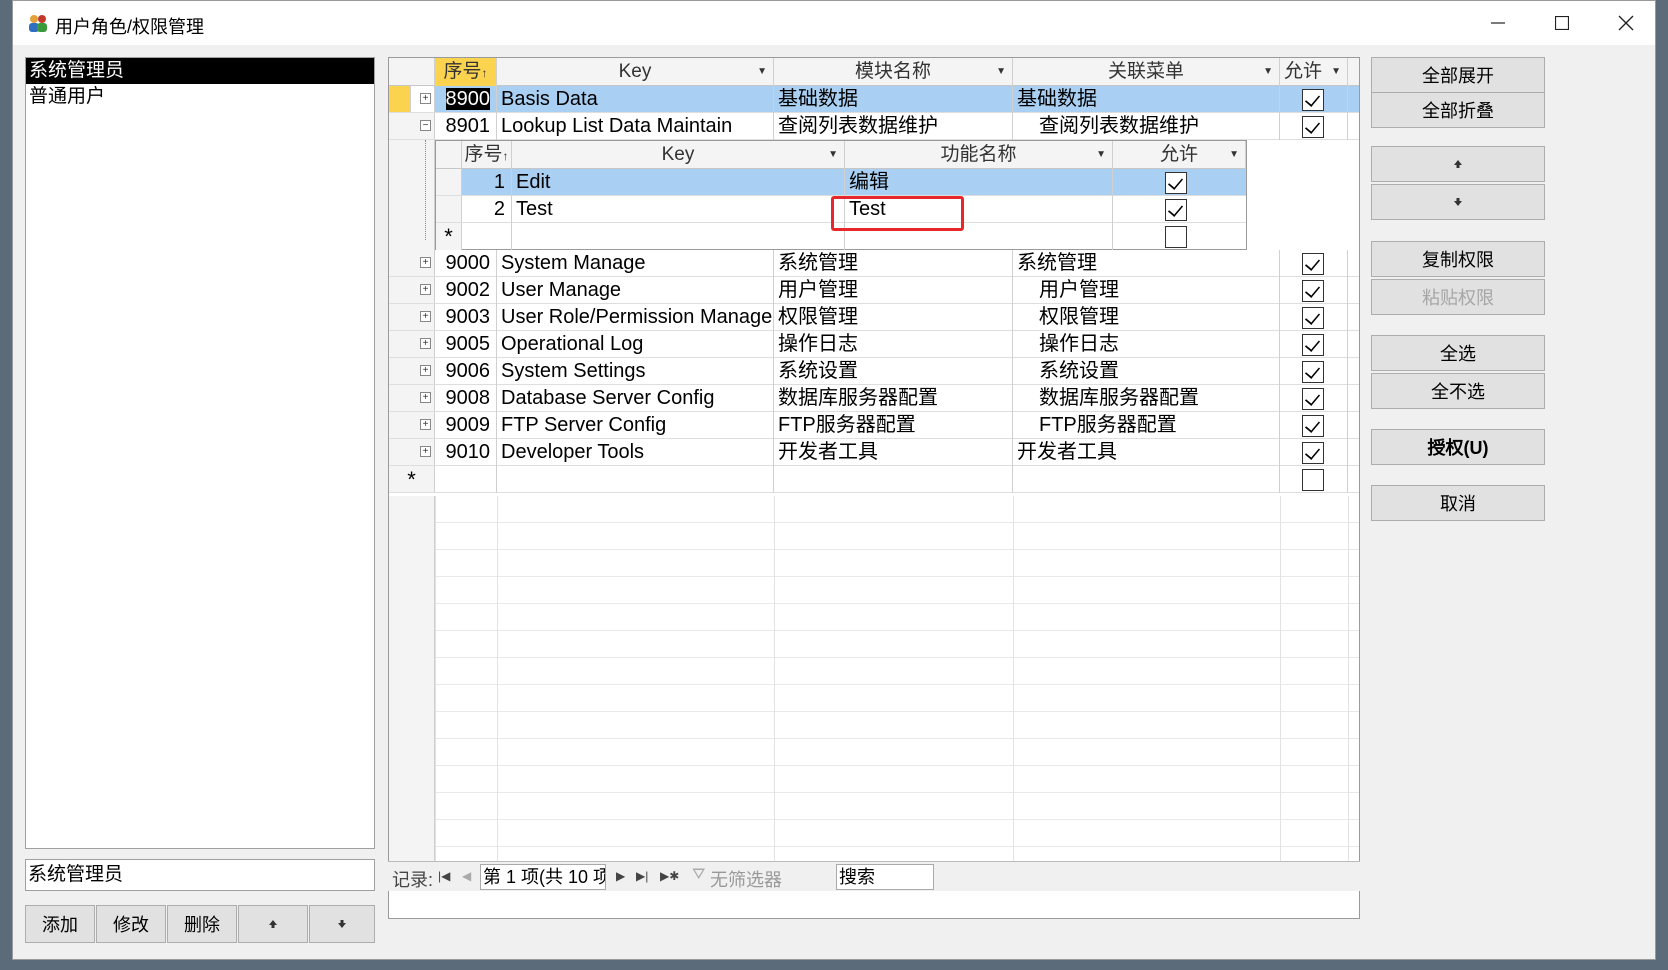  What do you see at coordinates (841, 182) in the screenshot?
I see `subgrid-row: 1 Edit 编辑` at bounding box center [841, 182].